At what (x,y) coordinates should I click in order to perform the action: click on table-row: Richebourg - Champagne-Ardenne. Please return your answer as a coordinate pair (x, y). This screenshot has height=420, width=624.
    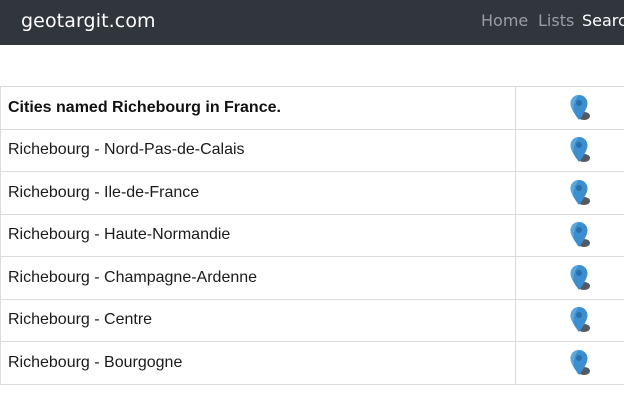
    Looking at the image, I should click on (312, 278).